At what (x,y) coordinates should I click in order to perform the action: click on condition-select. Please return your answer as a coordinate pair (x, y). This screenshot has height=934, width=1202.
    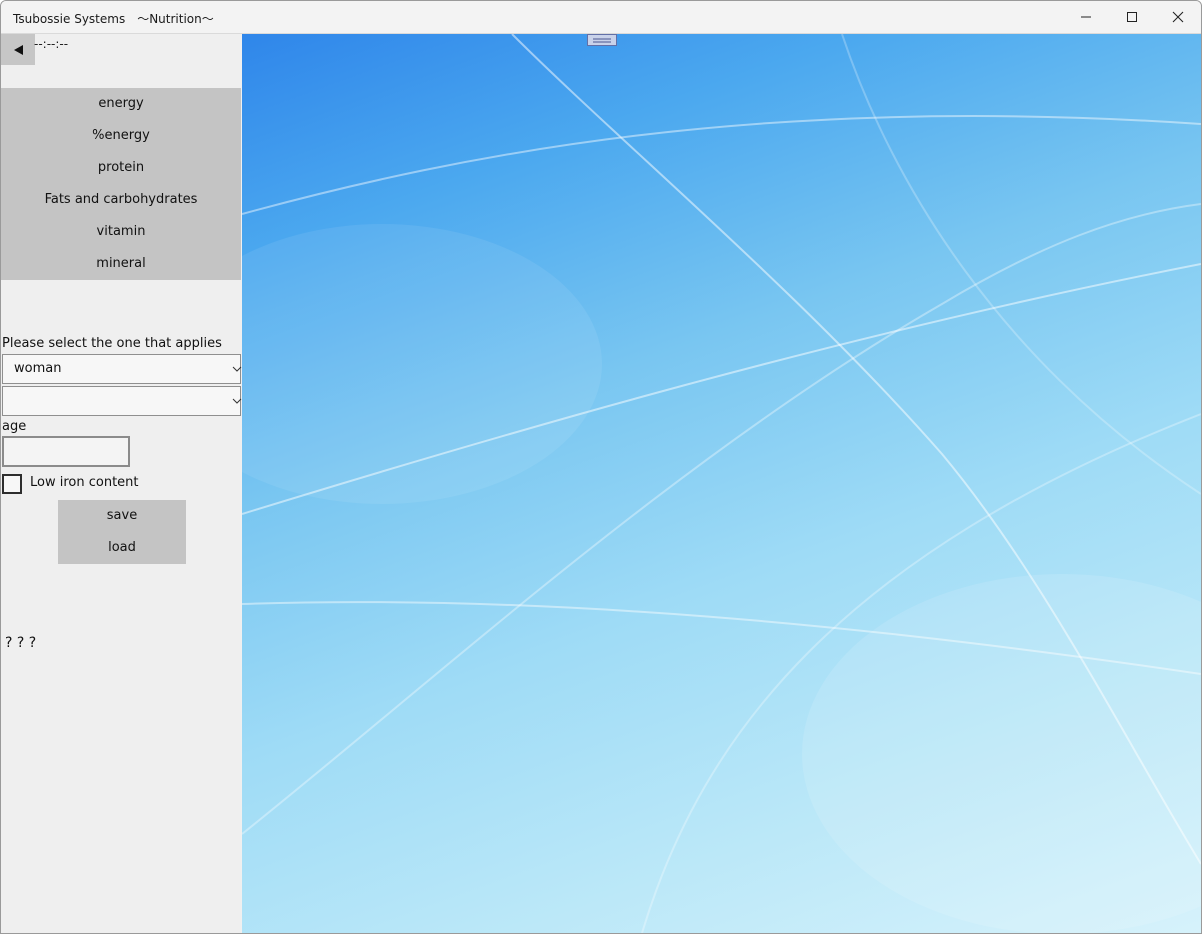
    Looking at the image, I should click on (122, 401).